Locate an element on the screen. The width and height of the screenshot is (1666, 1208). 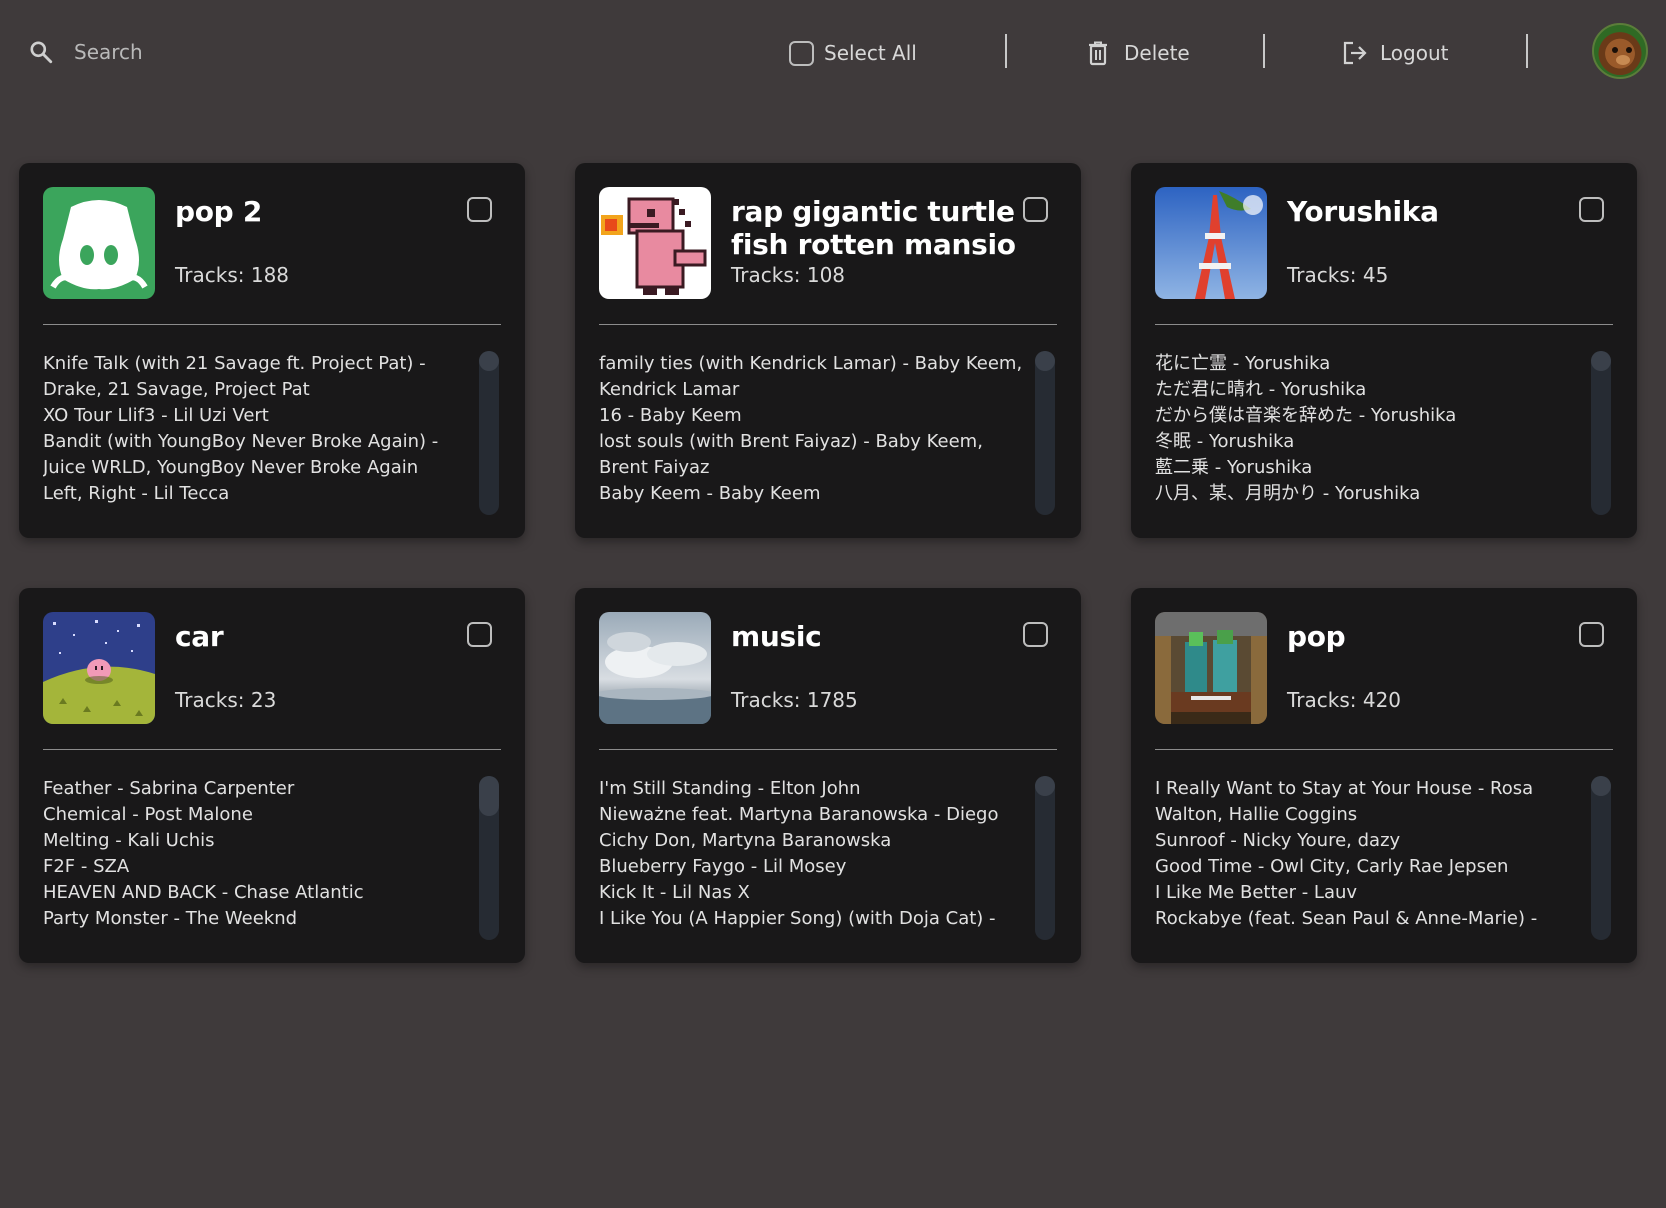
track-list-item: 花に亡霊 - Yorushika is located at coordinates (1243, 363).